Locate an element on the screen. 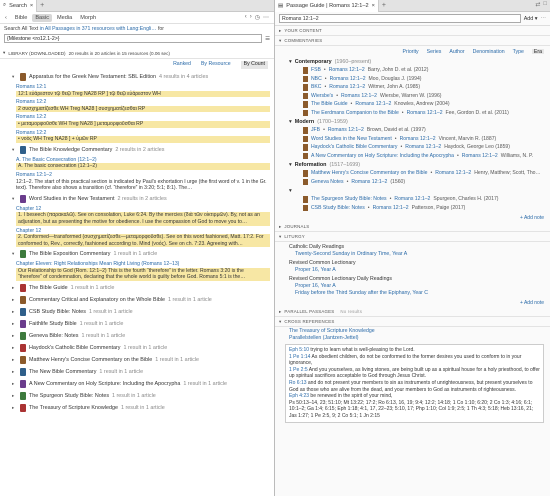  close-tab-icon: × is located at coordinates (31, 6).